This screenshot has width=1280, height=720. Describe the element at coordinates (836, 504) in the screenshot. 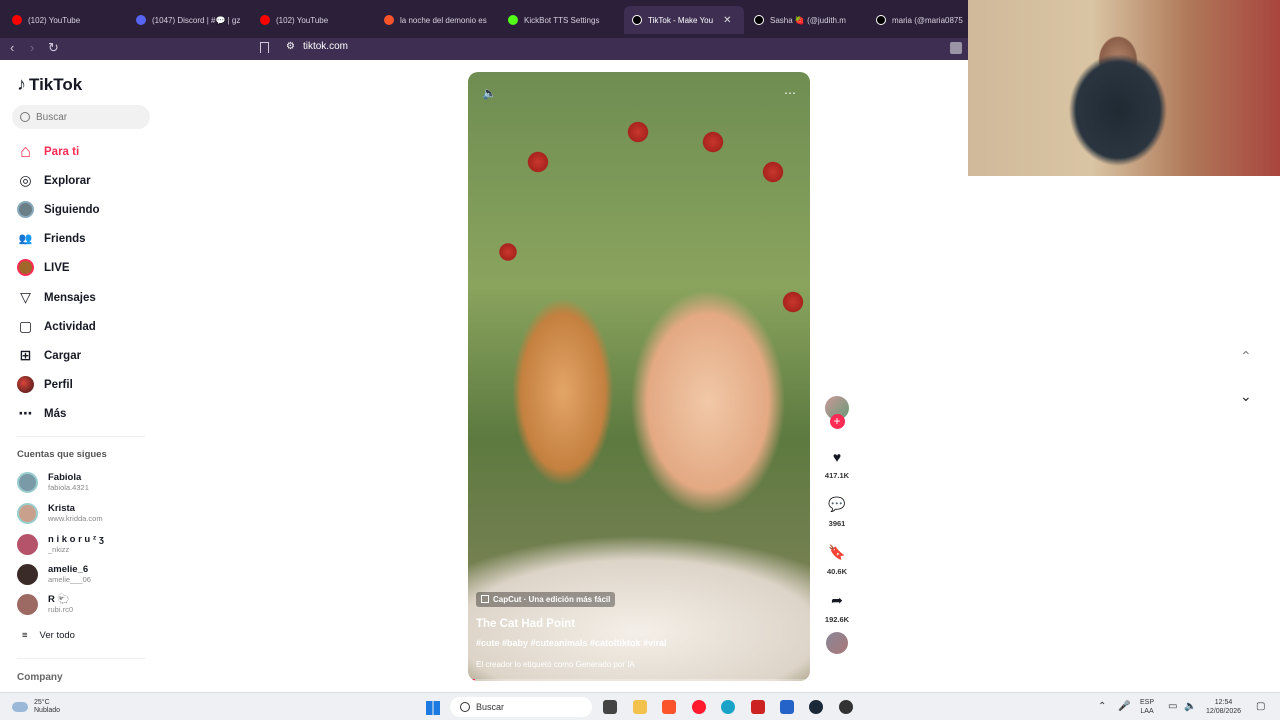

I see `comment-icon: 💬` at that location.